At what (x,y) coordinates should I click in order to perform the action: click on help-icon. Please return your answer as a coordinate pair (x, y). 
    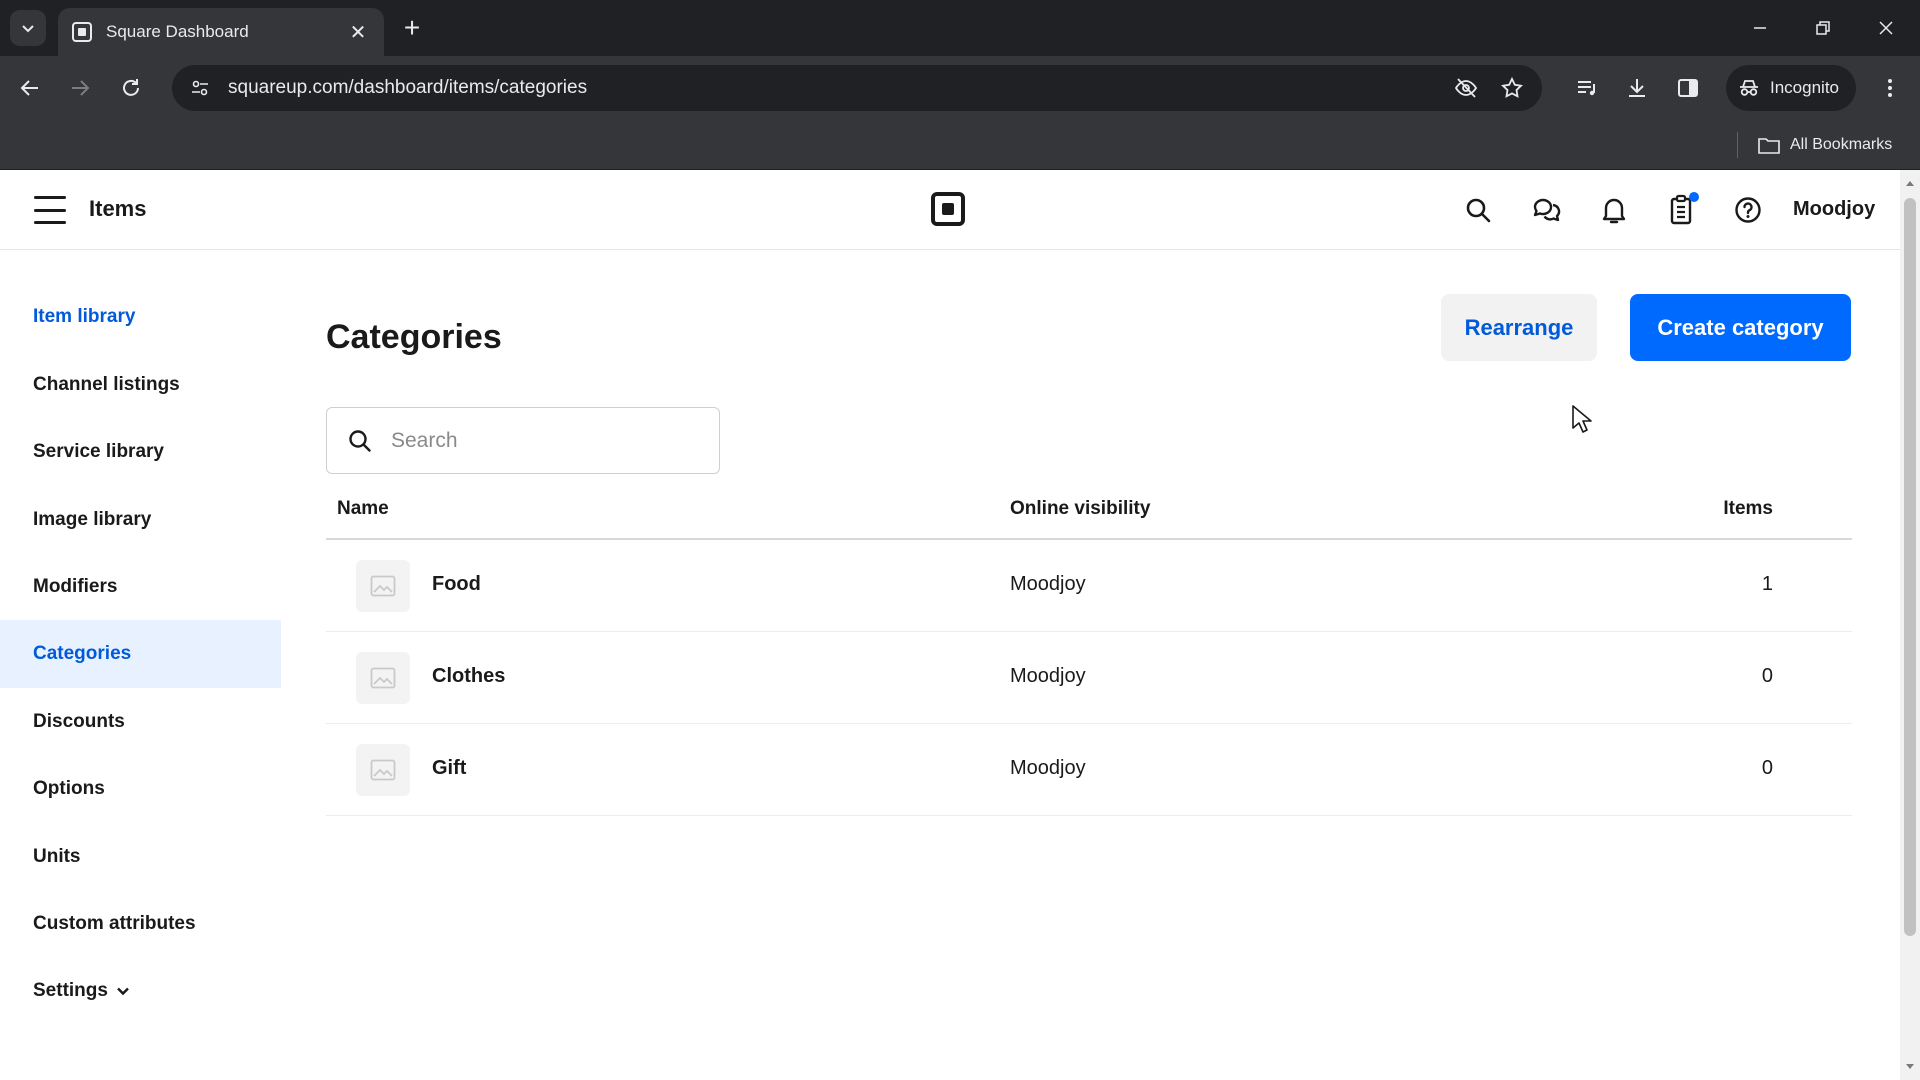
    Looking at the image, I should click on (1748, 210).